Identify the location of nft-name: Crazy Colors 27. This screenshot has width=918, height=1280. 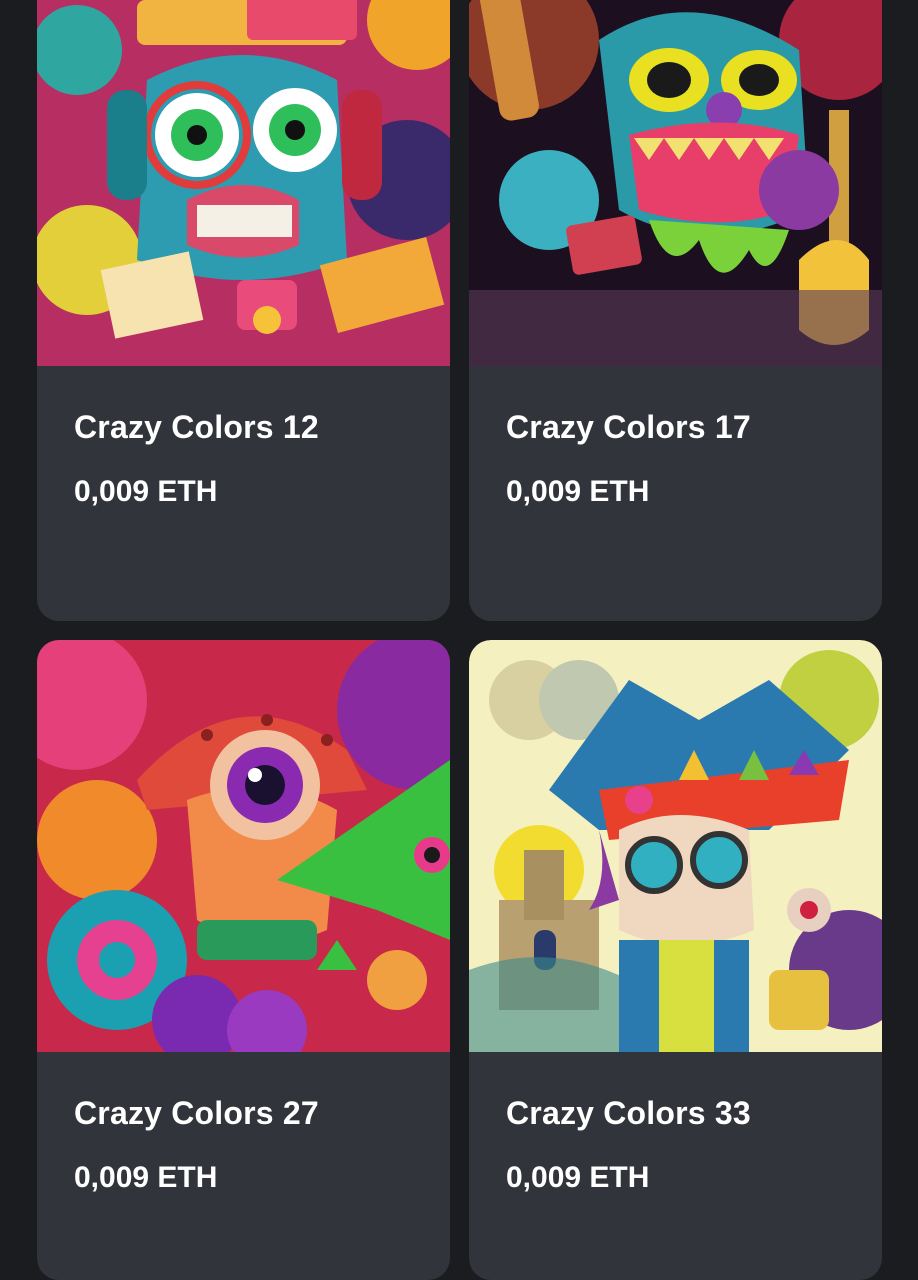
(196, 1113).